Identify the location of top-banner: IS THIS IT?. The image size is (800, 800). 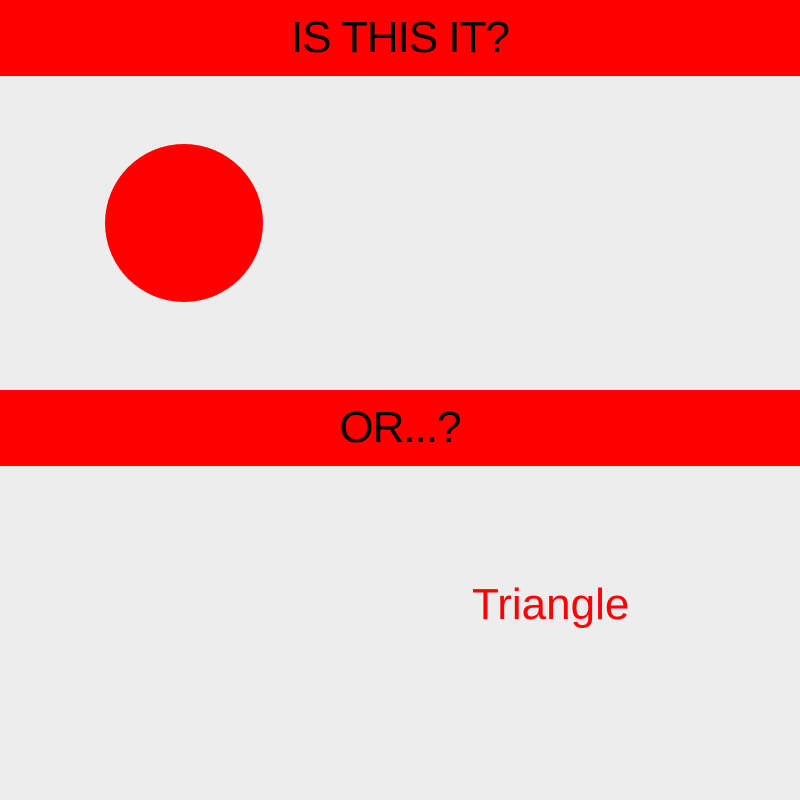
(400, 38).